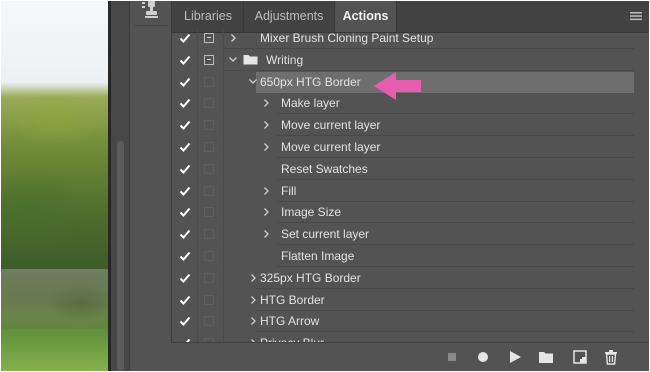  I want to click on begin-recording-icon, so click(483, 357).